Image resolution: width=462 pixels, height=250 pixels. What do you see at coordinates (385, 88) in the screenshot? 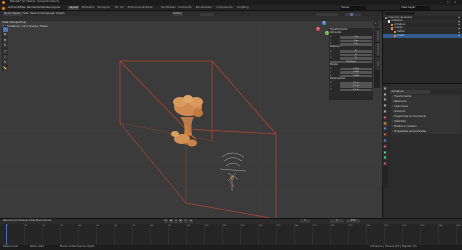
I see `tool-icon: ■` at bounding box center [385, 88].